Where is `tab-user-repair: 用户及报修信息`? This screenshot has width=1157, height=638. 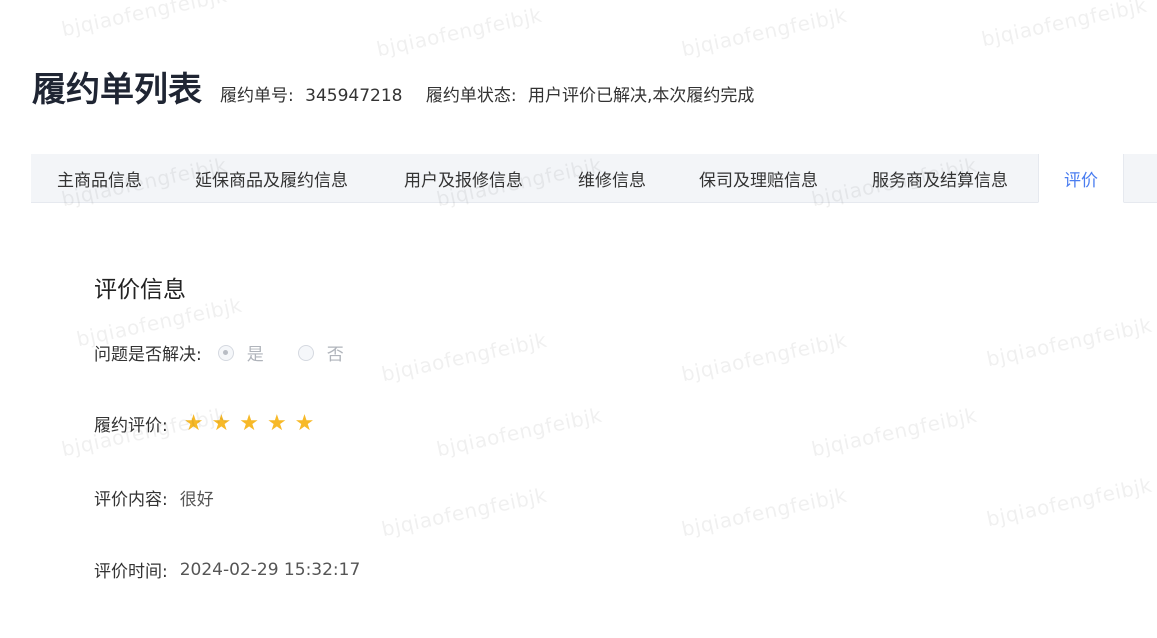
tab-user-repair: 用户及报修信息 is located at coordinates (491, 178).